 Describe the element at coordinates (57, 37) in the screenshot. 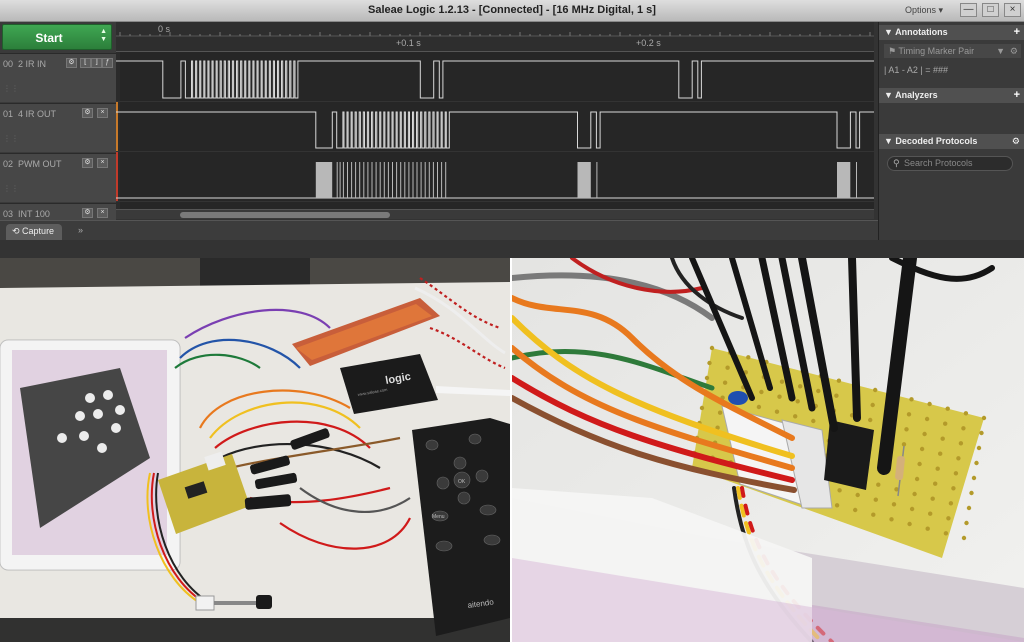

I see `start-button: Start ▲ ▼` at that location.